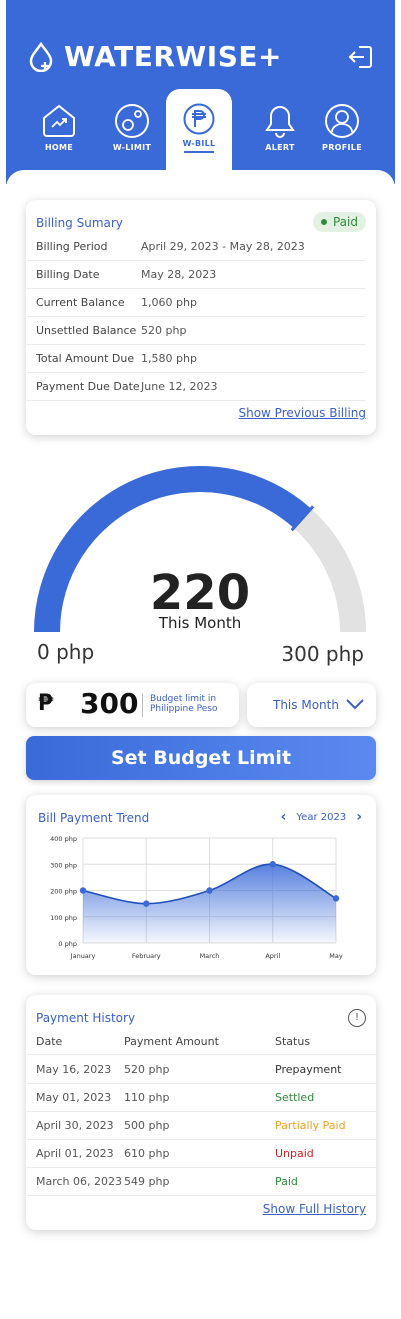 The image size is (401, 1319). Describe the element at coordinates (196, 331) in the screenshot. I see `billing-row: Unsettled Balance 520 php` at that location.